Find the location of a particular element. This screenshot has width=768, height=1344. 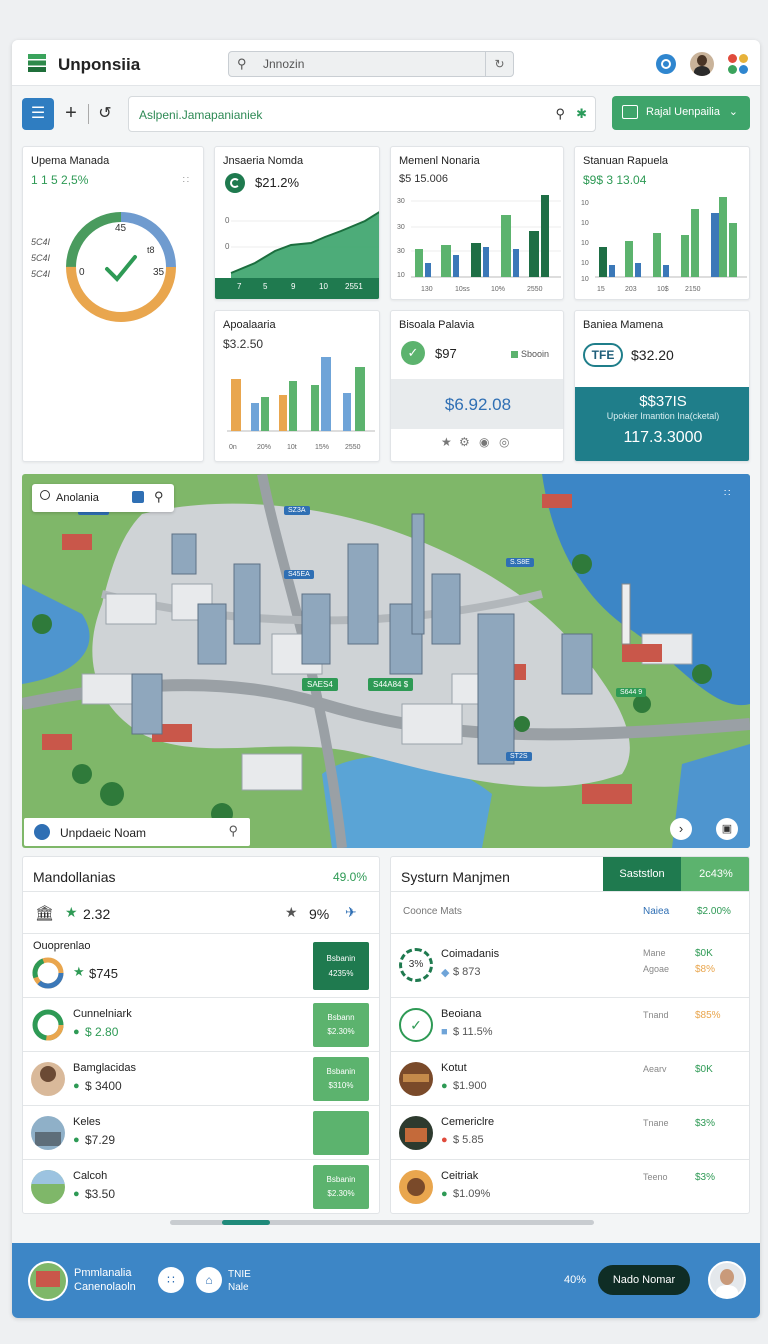

list-item: Cemericlre ● $ 5.85 Tnane $3% is located at coordinates (570, 1132).